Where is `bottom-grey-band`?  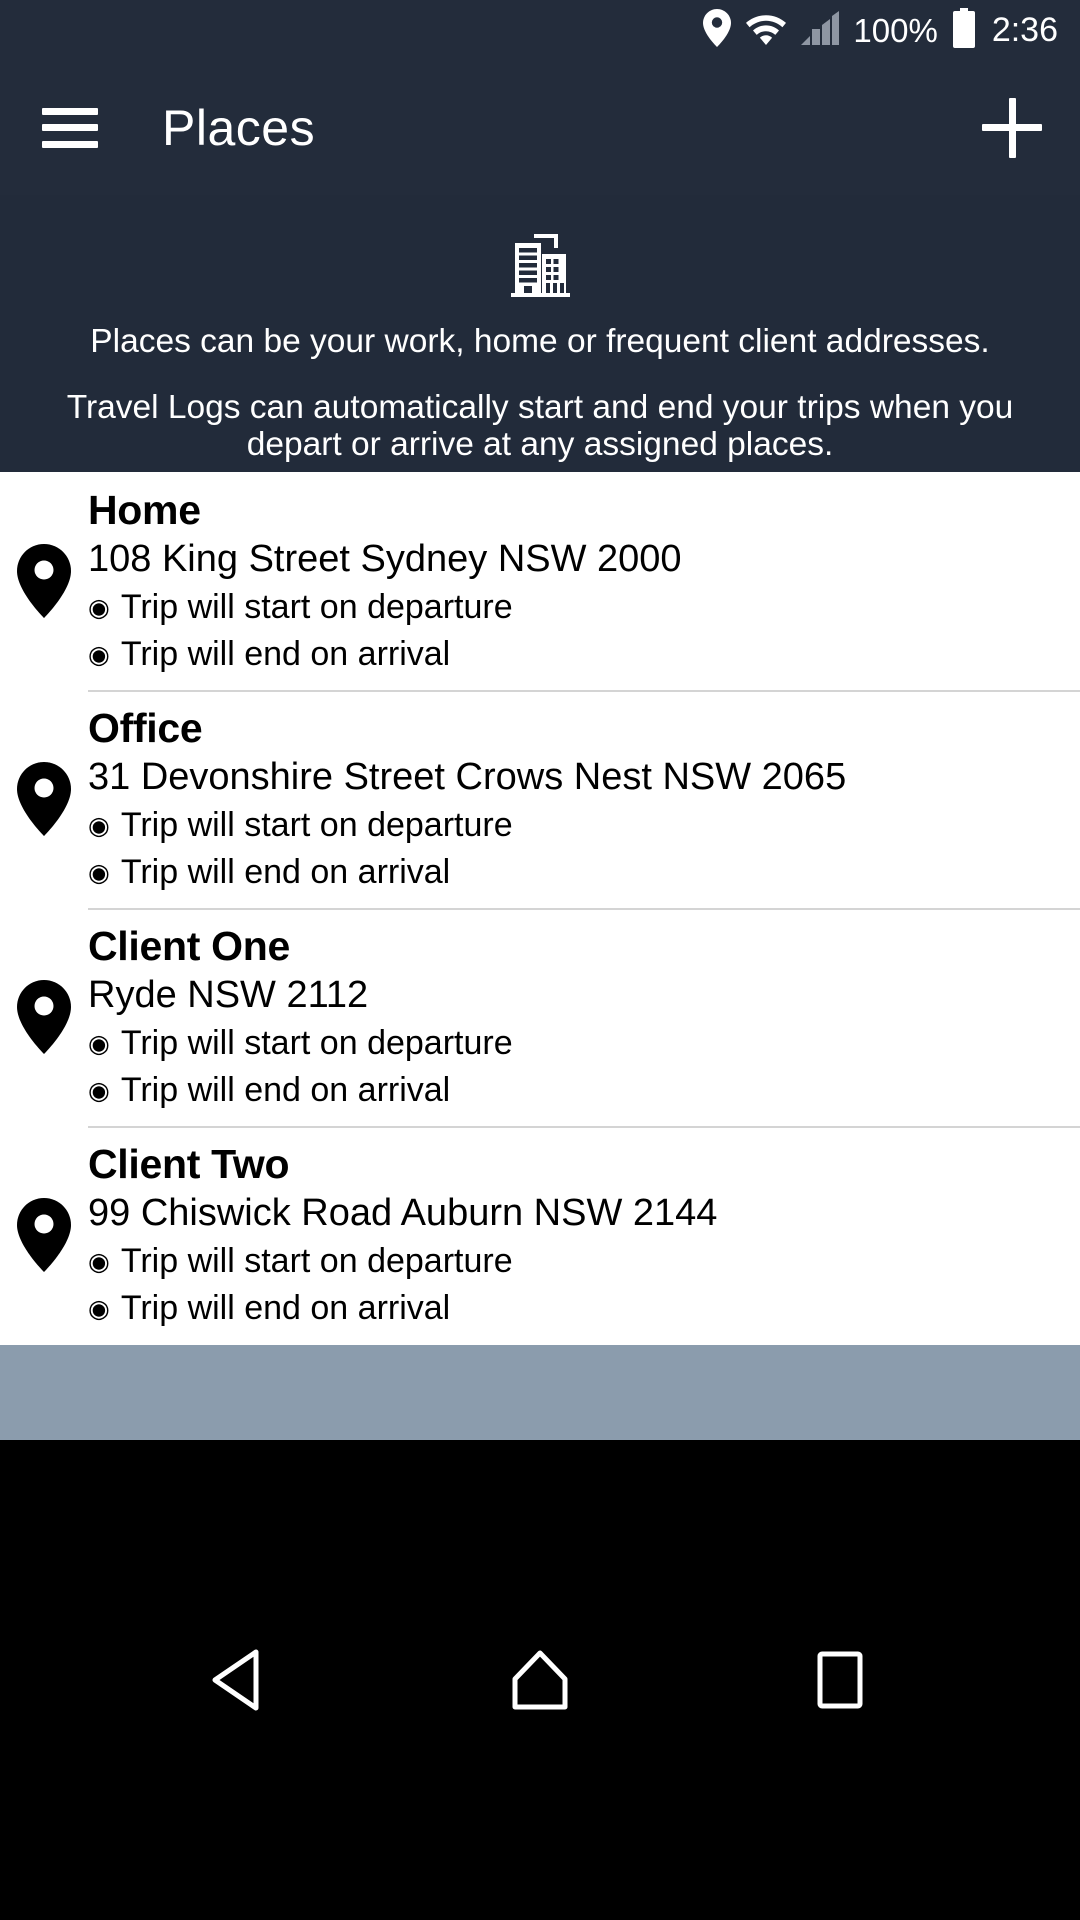
bottom-grey-band is located at coordinates (540, 1392).